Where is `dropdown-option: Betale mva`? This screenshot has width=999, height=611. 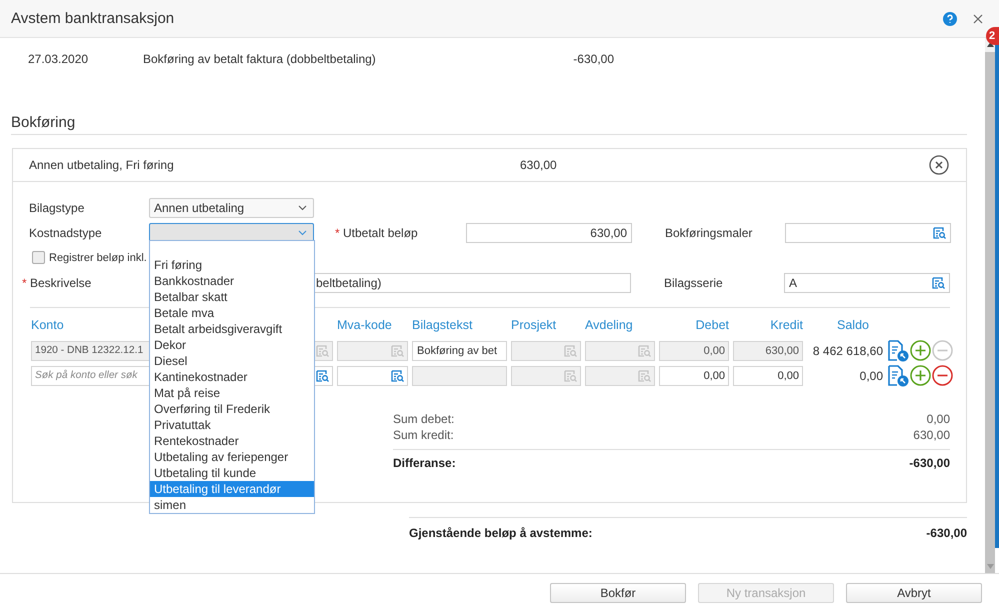 dropdown-option: Betale mva is located at coordinates (232, 313).